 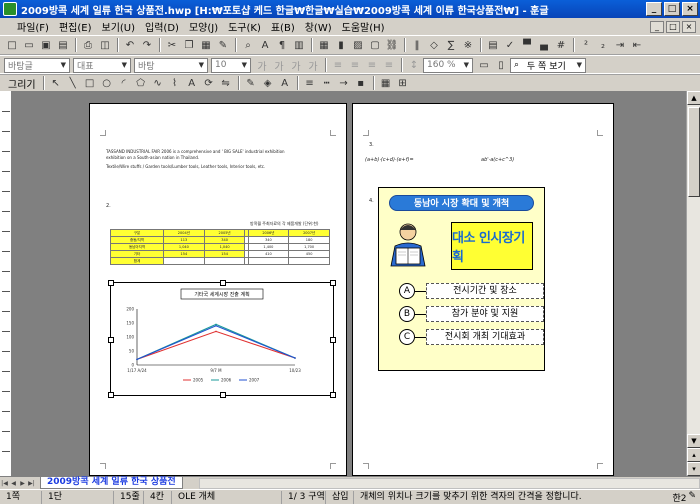 I want to click on formula-left: (a+b)·(c+d)·(e+f)=, so click(x=389, y=160).